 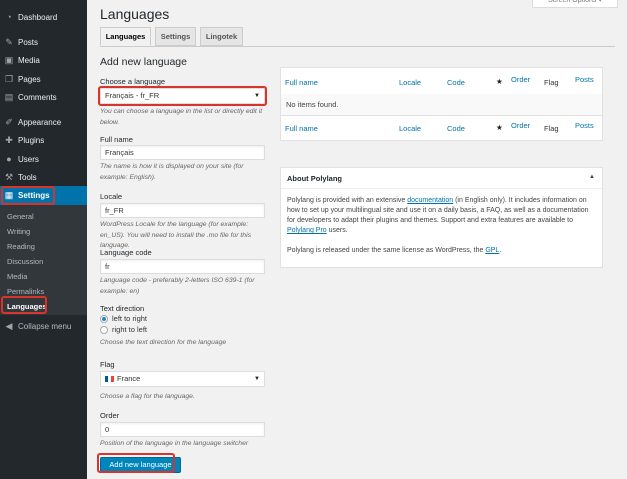 I want to click on order-input: 0, so click(x=182, y=429).